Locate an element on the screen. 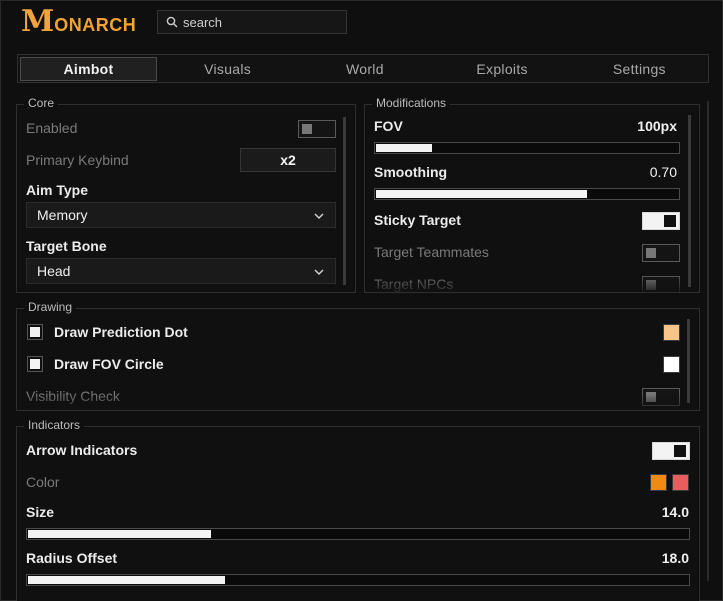 Image resolution: width=723 pixels, height=601 pixels. arrow-indicators-toggle is located at coordinates (671, 451).